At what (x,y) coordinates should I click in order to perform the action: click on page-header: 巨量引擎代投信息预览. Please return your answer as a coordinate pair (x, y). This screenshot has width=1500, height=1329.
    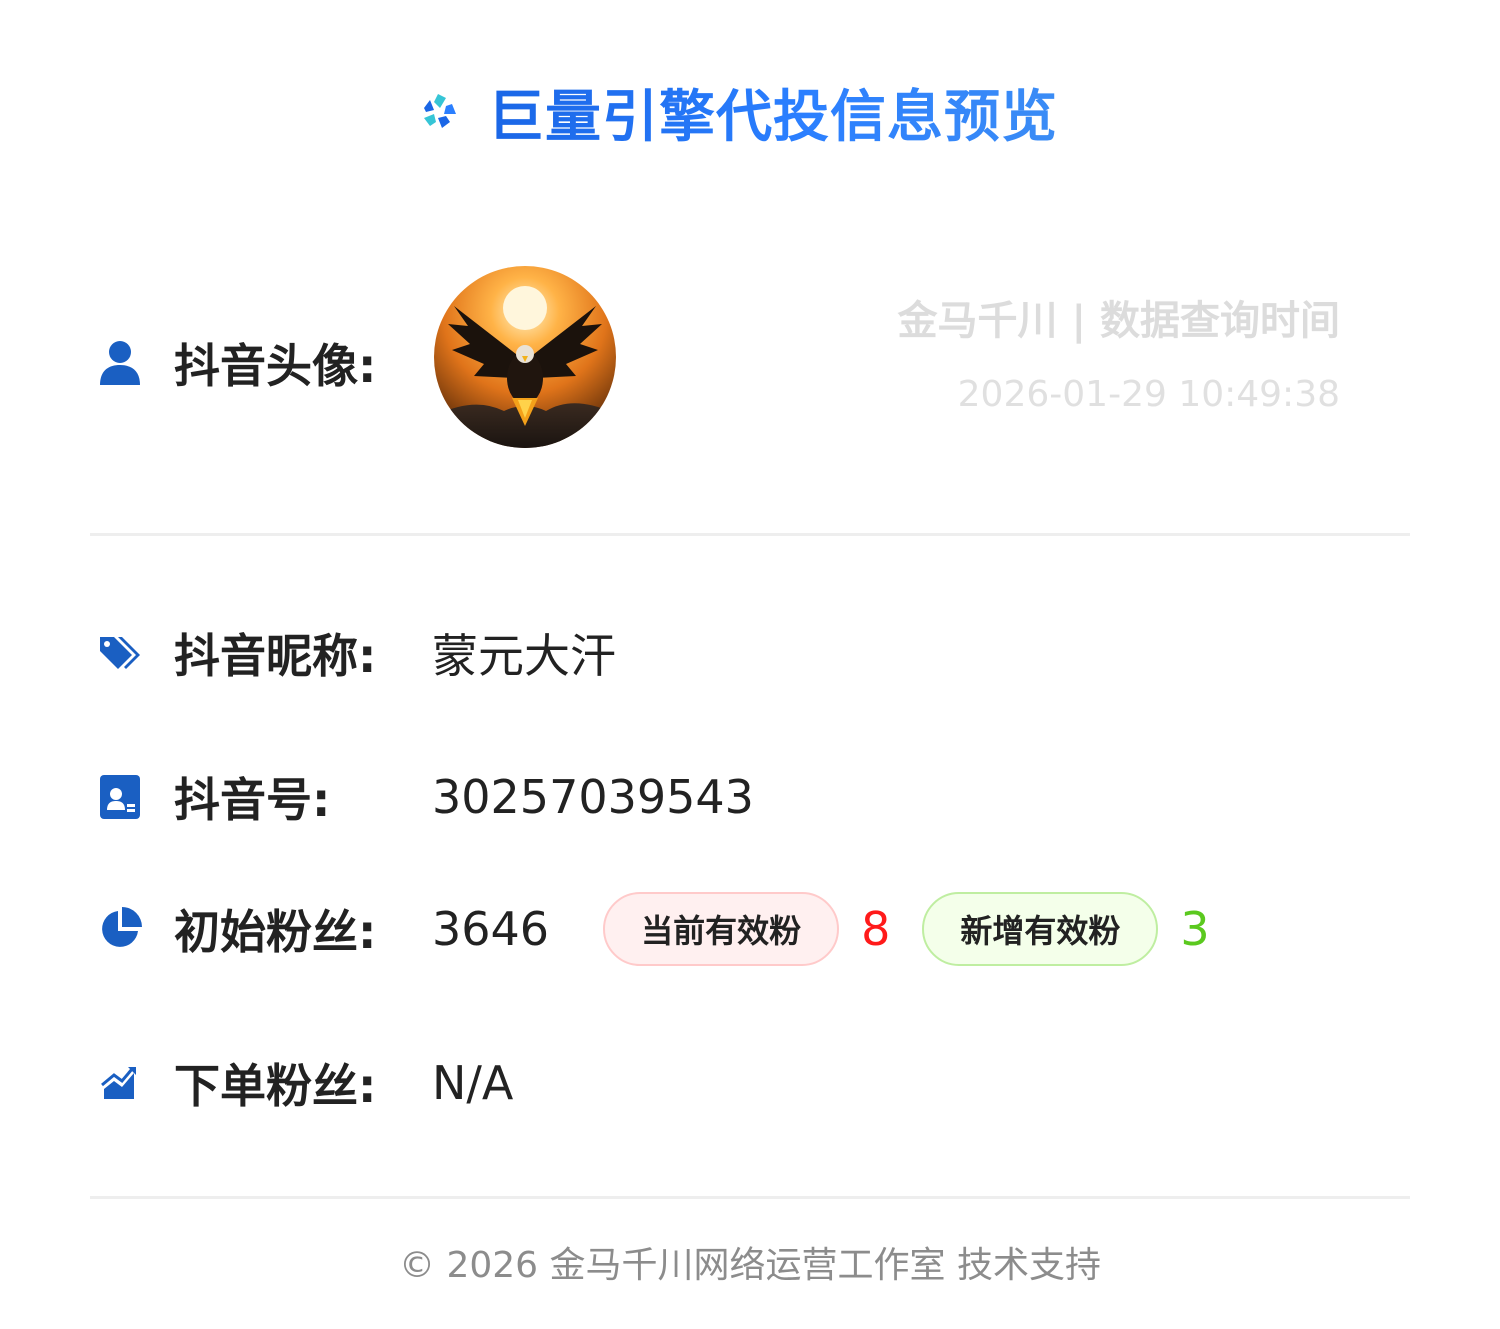
    Looking at the image, I should click on (750, 112).